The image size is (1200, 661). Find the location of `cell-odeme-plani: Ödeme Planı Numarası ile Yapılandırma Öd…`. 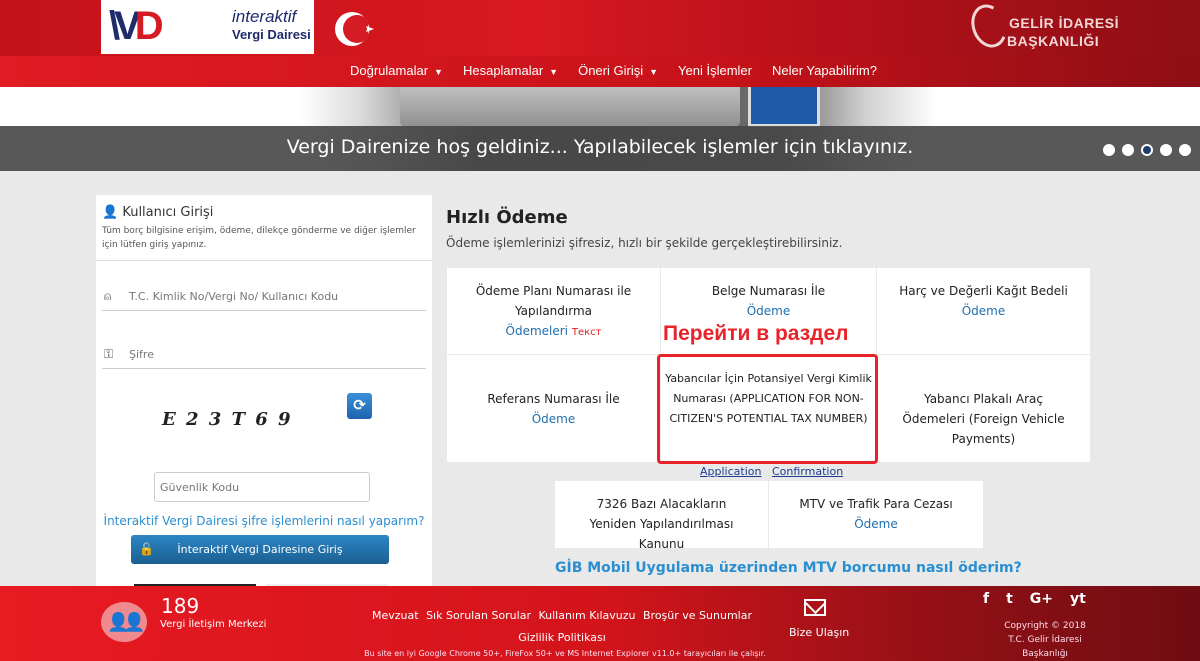

cell-odeme-plani: Ödeme Planı Numarası ile Yapılandırma Öd… is located at coordinates (553, 311).